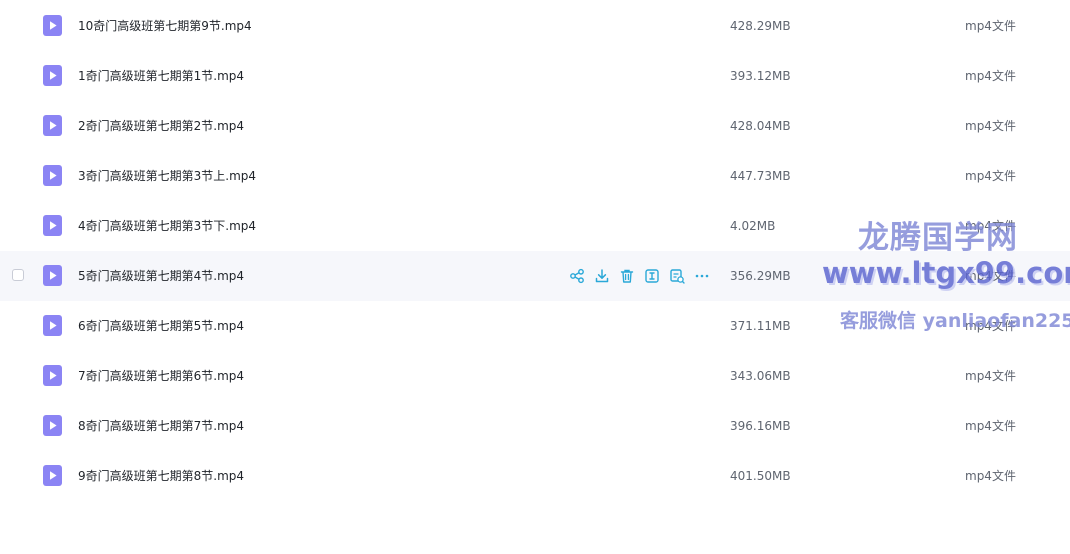  Describe the element at coordinates (760, 26) in the screenshot. I see `file-size: 428.29MB` at that location.